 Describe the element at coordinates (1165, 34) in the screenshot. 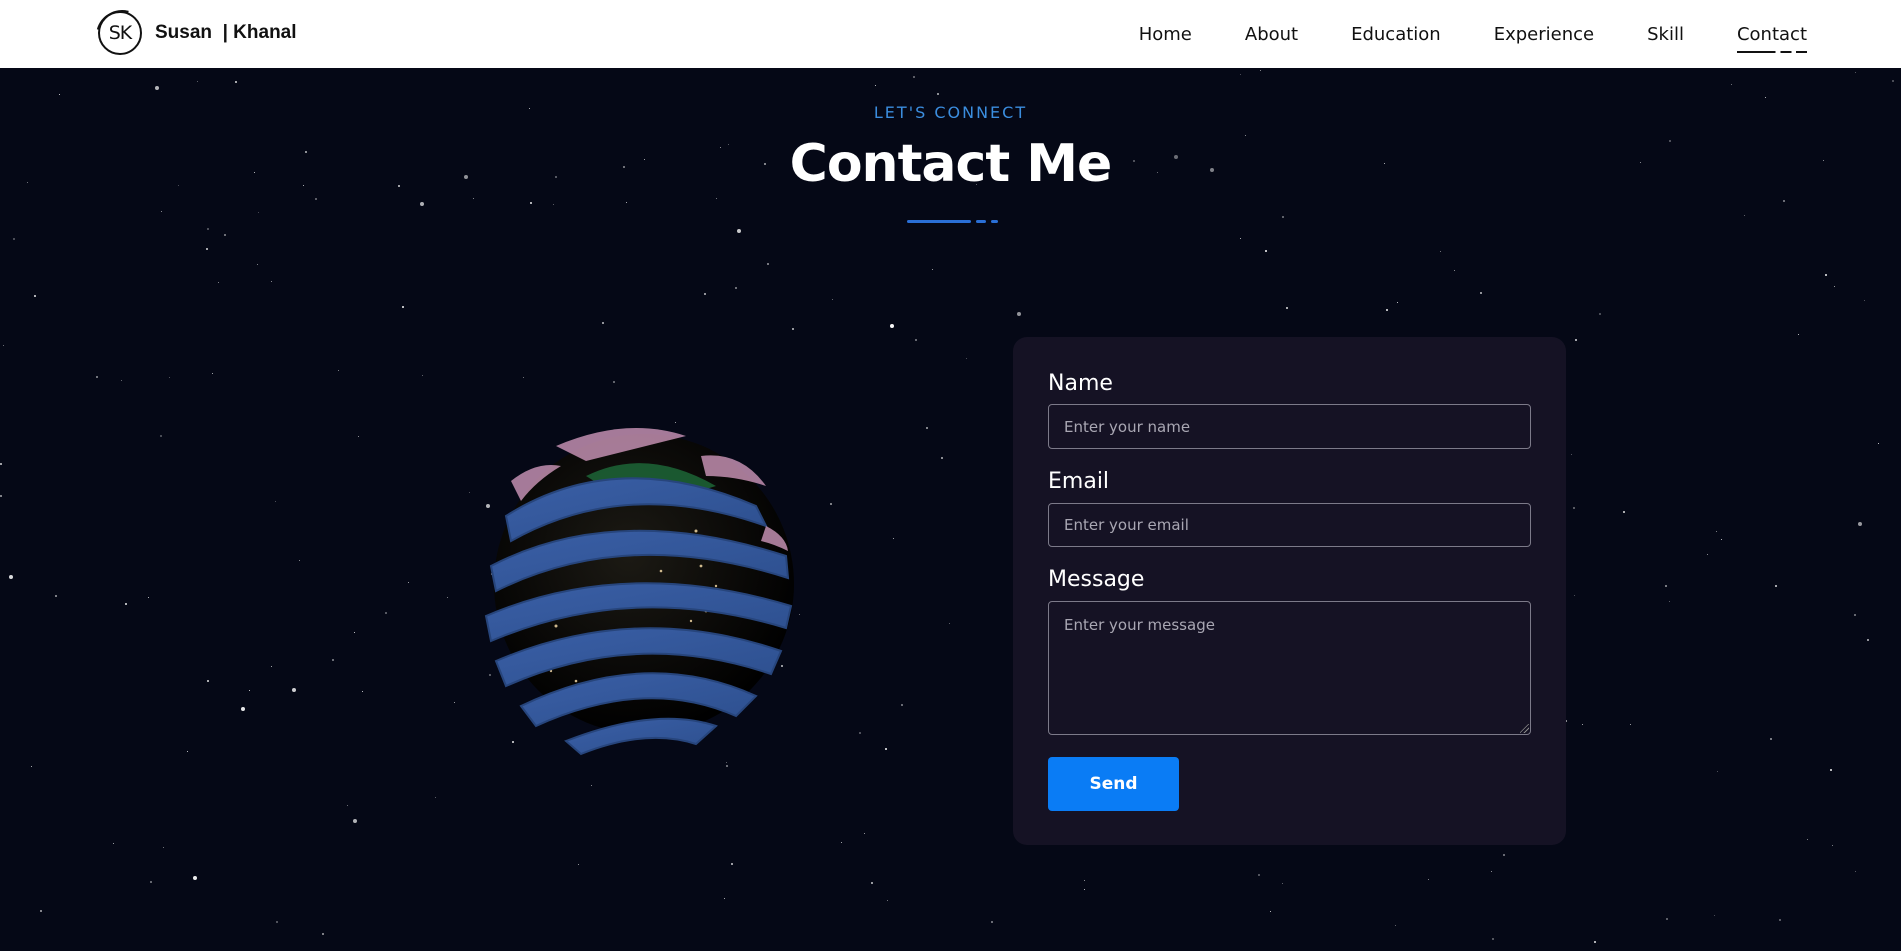

I see `nav-home: Home` at that location.